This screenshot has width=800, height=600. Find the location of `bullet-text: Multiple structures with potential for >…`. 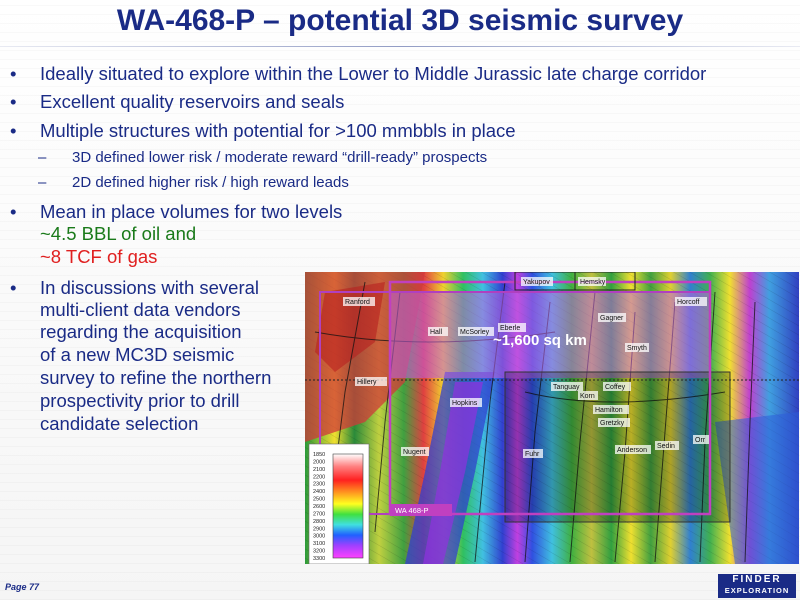

bullet-text: Multiple structures with potential for >… is located at coordinates (278, 130).